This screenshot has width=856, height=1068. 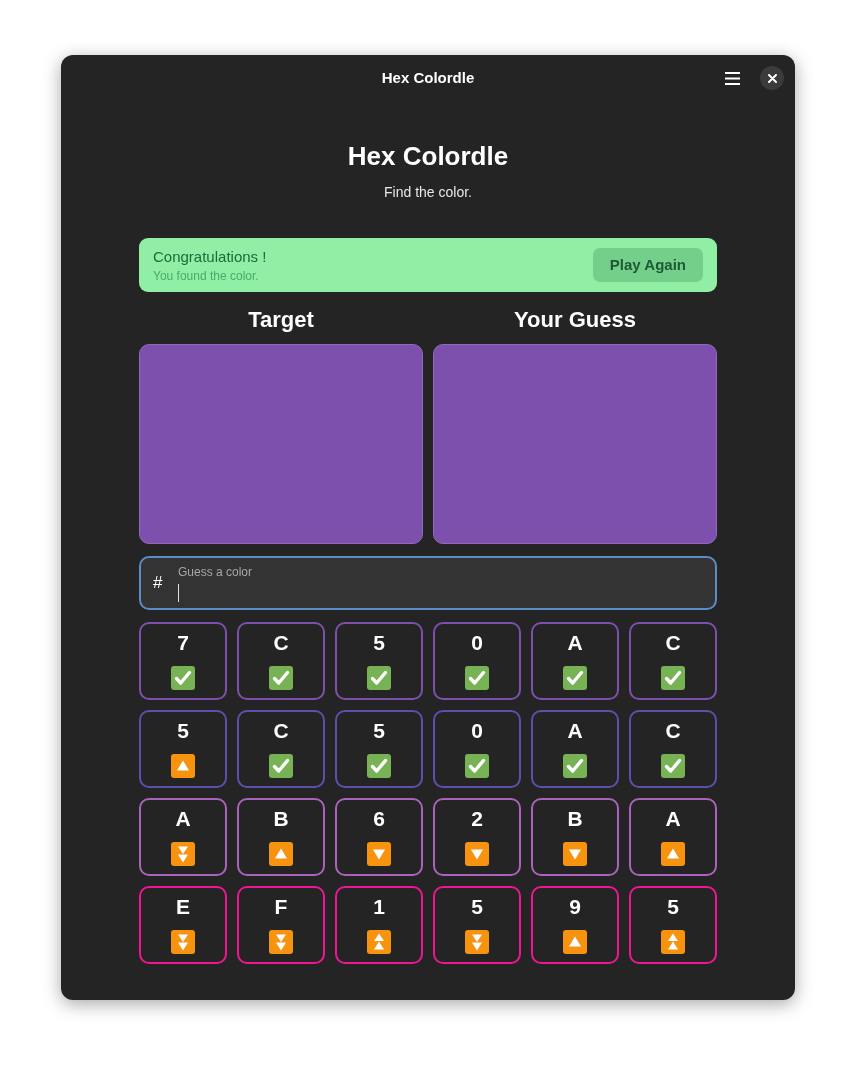 I want to click on tile-character: 9, so click(x=575, y=907).